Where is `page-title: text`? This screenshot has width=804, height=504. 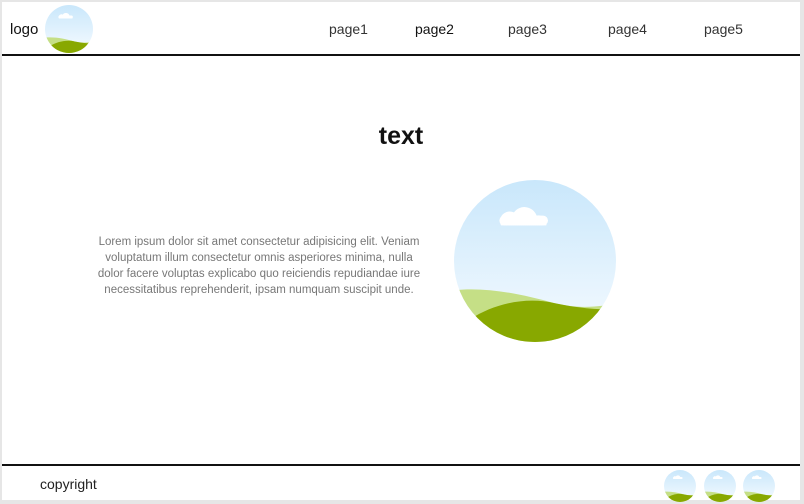 page-title: text is located at coordinates (401, 136).